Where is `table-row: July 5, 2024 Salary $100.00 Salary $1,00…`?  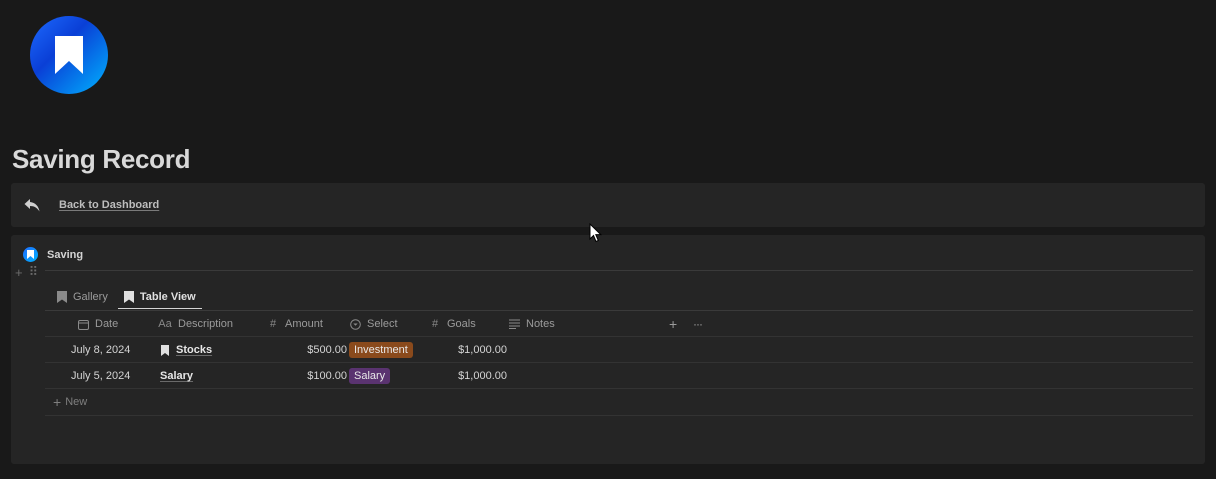 table-row: July 5, 2024 Salary $100.00 Salary $1,00… is located at coordinates (619, 376).